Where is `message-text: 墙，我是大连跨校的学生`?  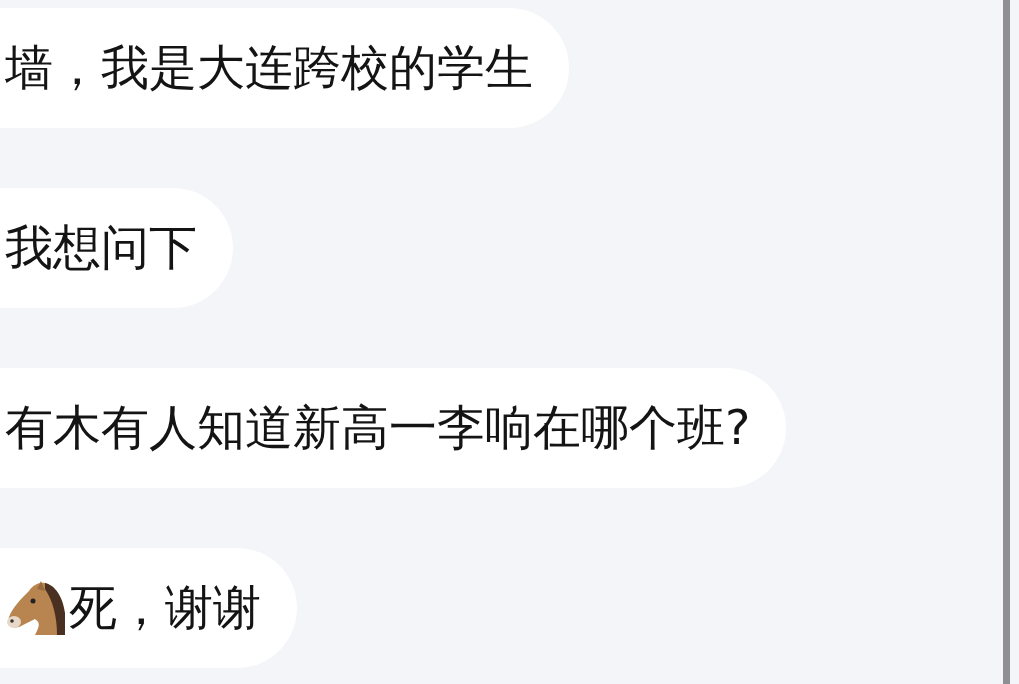
message-text: 墙，我是大连跨校的学生 is located at coordinates (269, 67).